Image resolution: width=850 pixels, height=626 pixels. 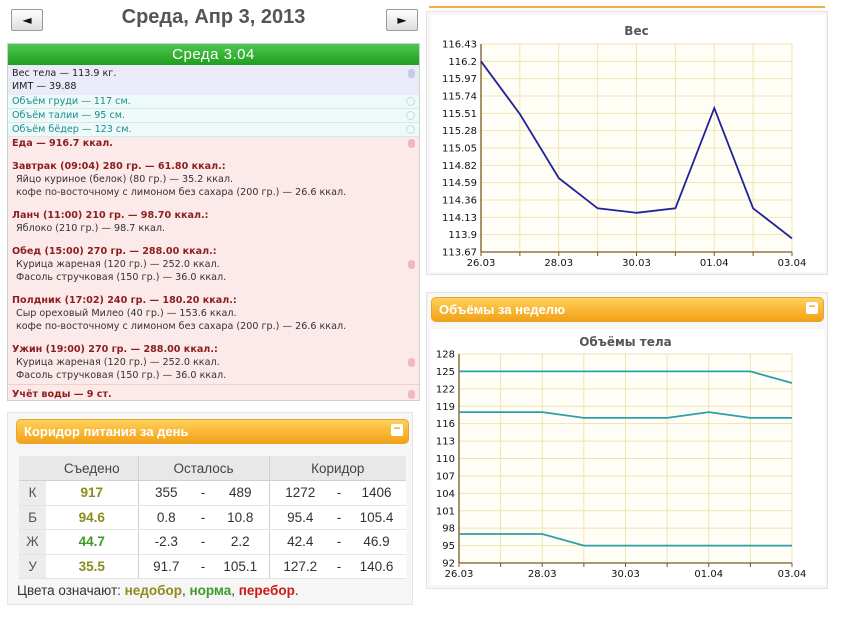 I want to click on table-row: Б 94.6 0.8-10.8 95.4-105.4, so click(x=212, y=517).